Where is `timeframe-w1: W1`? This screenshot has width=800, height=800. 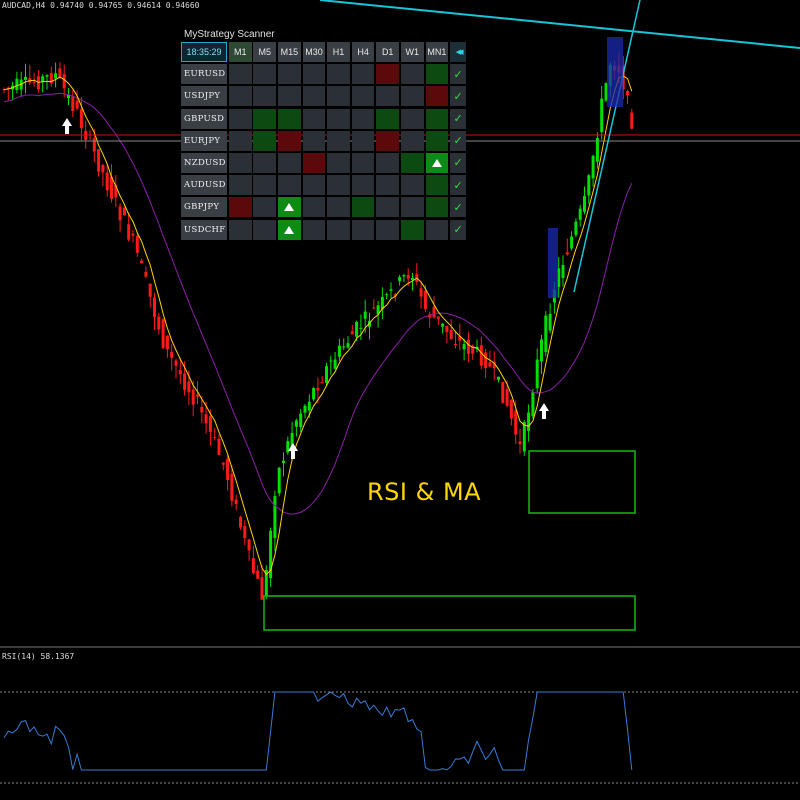
timeframe-w1: W1 is located at coordinates (412, 52).